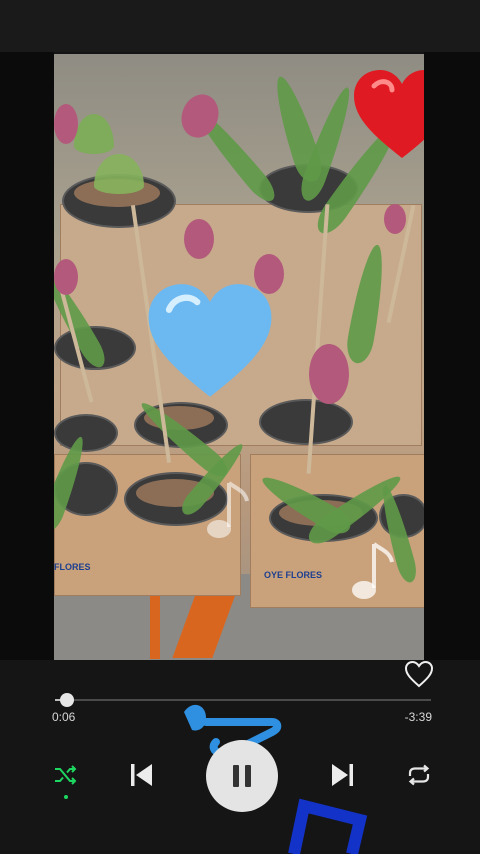 Image resolution: width=480 pixels, height=854 pixels. I want to click on previous-button, so click(141, 775).